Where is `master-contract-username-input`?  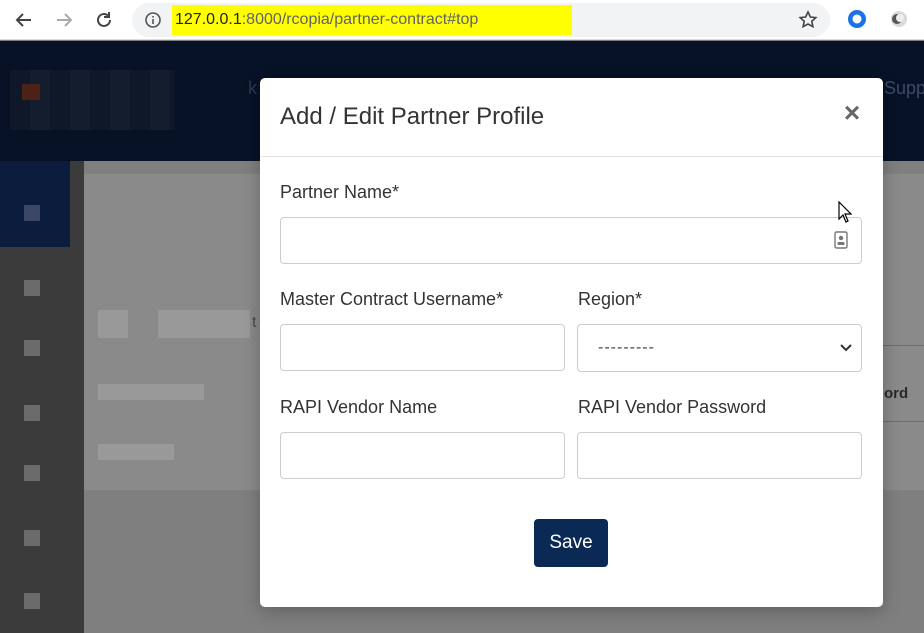
master-contract-username-input is located at coordinates (422, 347).